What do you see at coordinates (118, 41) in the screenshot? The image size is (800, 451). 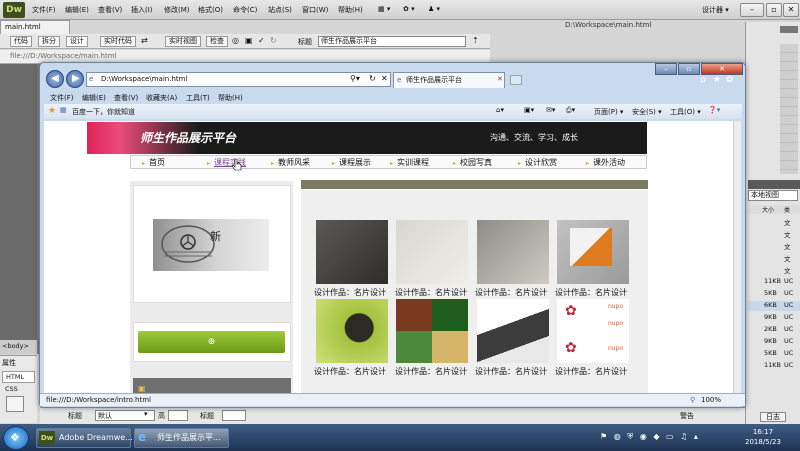 I see `live-code-button: 实时代码` at bounding box center [118, 41].